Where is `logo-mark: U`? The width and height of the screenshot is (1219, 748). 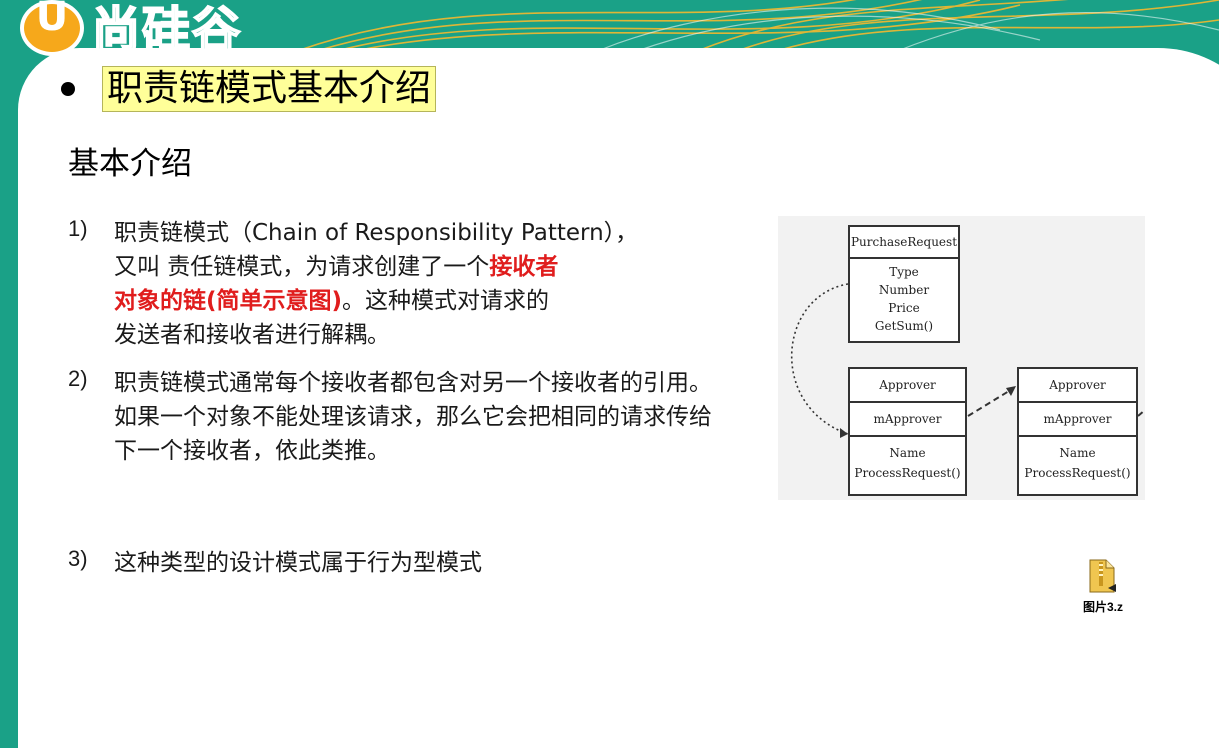 logo-mark: U is located at coordinates (52, 20).